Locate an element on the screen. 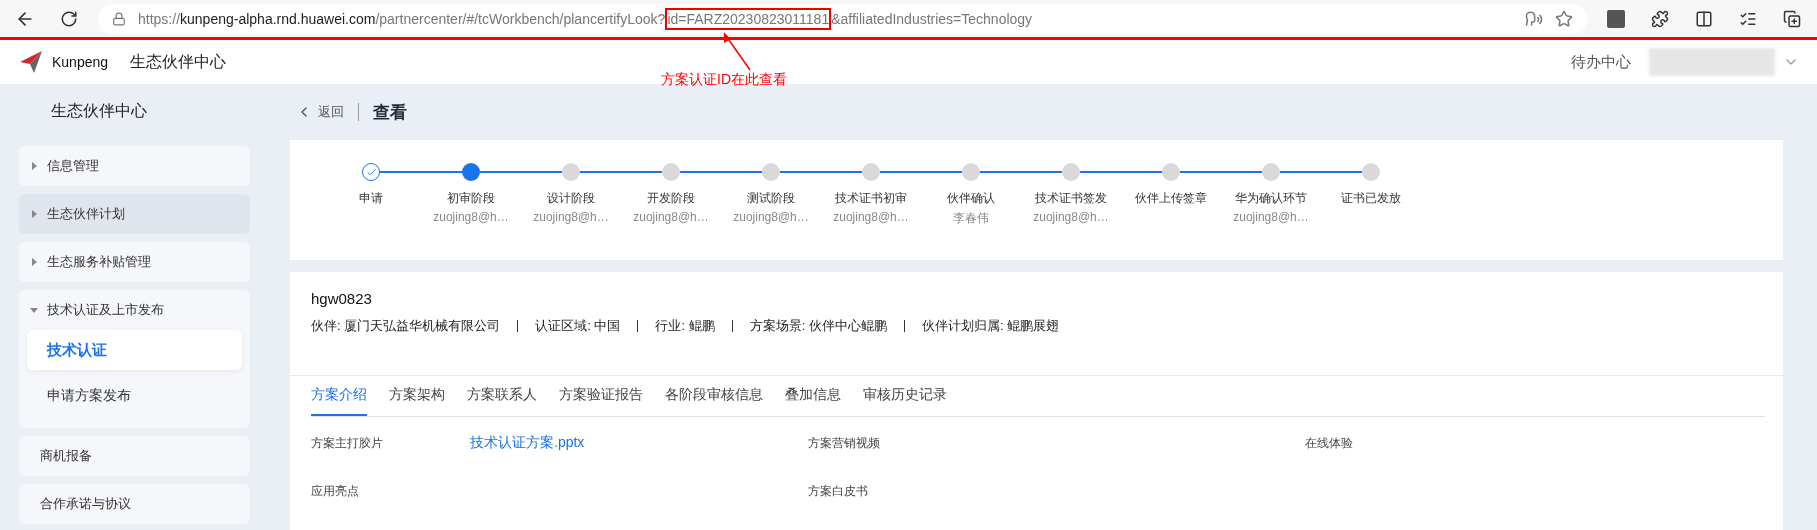 The height and width of the screenshot is (530, 1817). tab: 叠加信息 is located at coordinates (813, 396).